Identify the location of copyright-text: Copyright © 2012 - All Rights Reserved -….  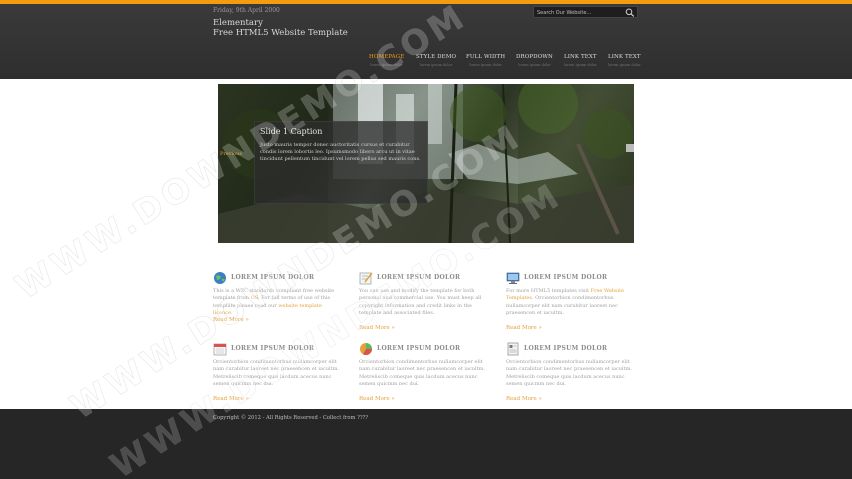
(291, 418).